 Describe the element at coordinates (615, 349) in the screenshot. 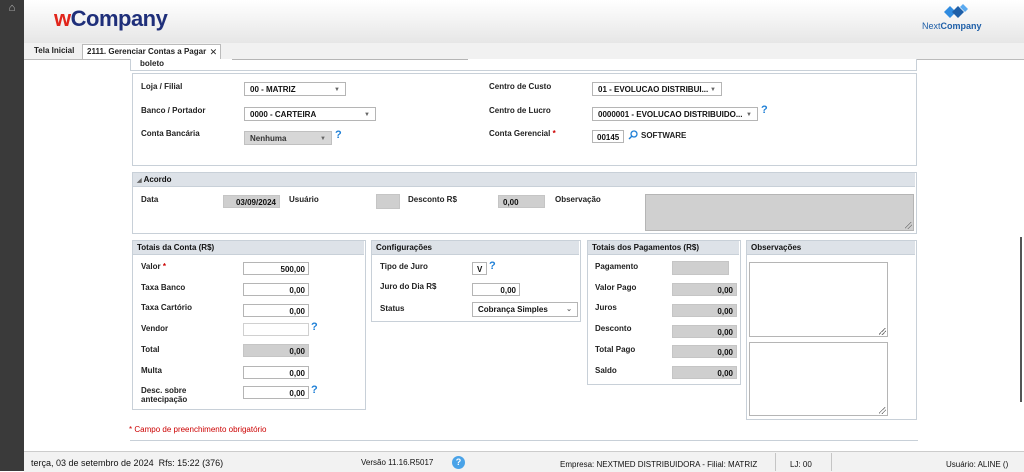

I see `total-pago-label: Total Pago` at that location.